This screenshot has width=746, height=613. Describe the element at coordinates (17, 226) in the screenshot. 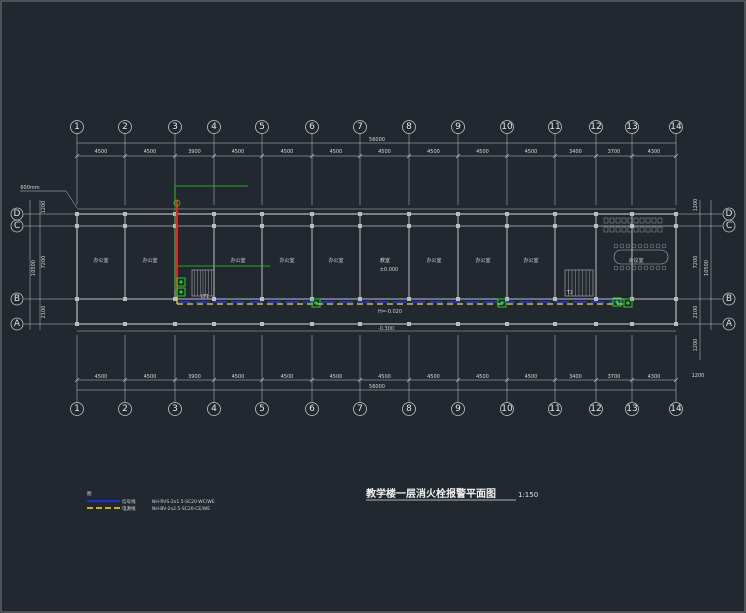

I see `grid-row-label-left: C` at that location.